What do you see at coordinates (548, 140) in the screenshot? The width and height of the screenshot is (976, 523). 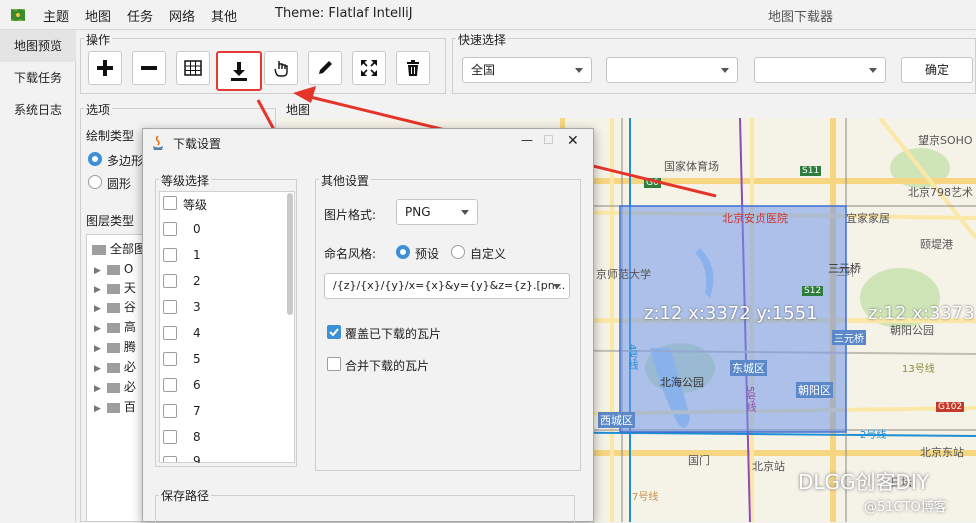 I see `maximize-button: ☐` at bounding box center [548, 140].